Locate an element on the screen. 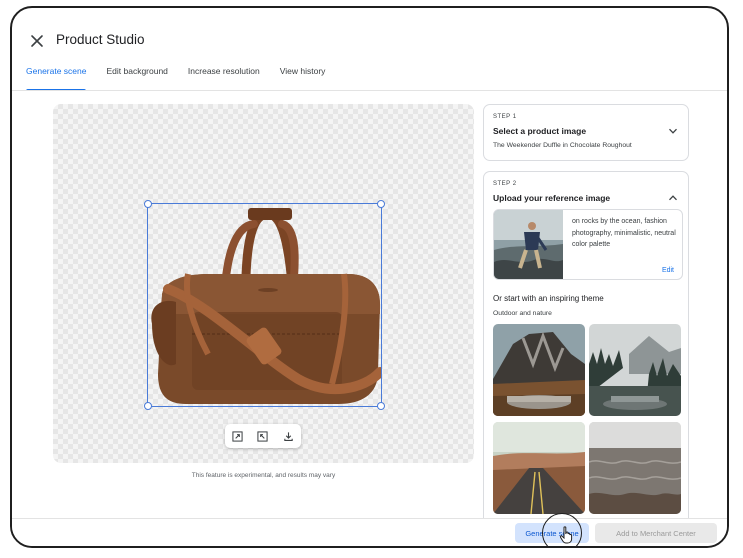 The width and height of the screenshot is (743, 558). download-icon is located at coordinates (288, 436).